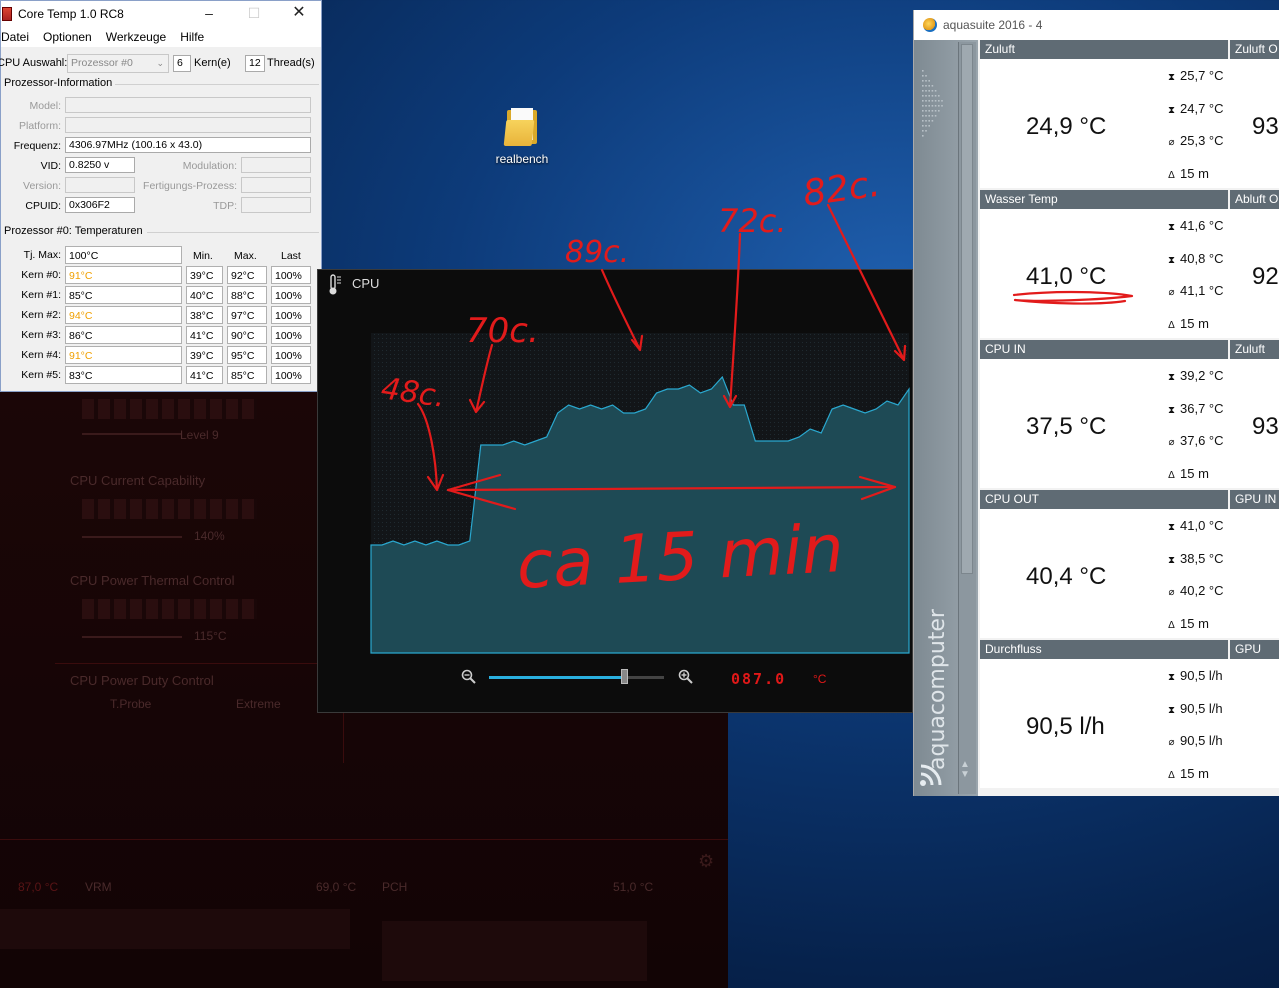 The image size is (1279, 988). Describe the element at coordinates (680, 557) in the screenshot. I see `annotation-text-15min: ca 15 min` at that location.